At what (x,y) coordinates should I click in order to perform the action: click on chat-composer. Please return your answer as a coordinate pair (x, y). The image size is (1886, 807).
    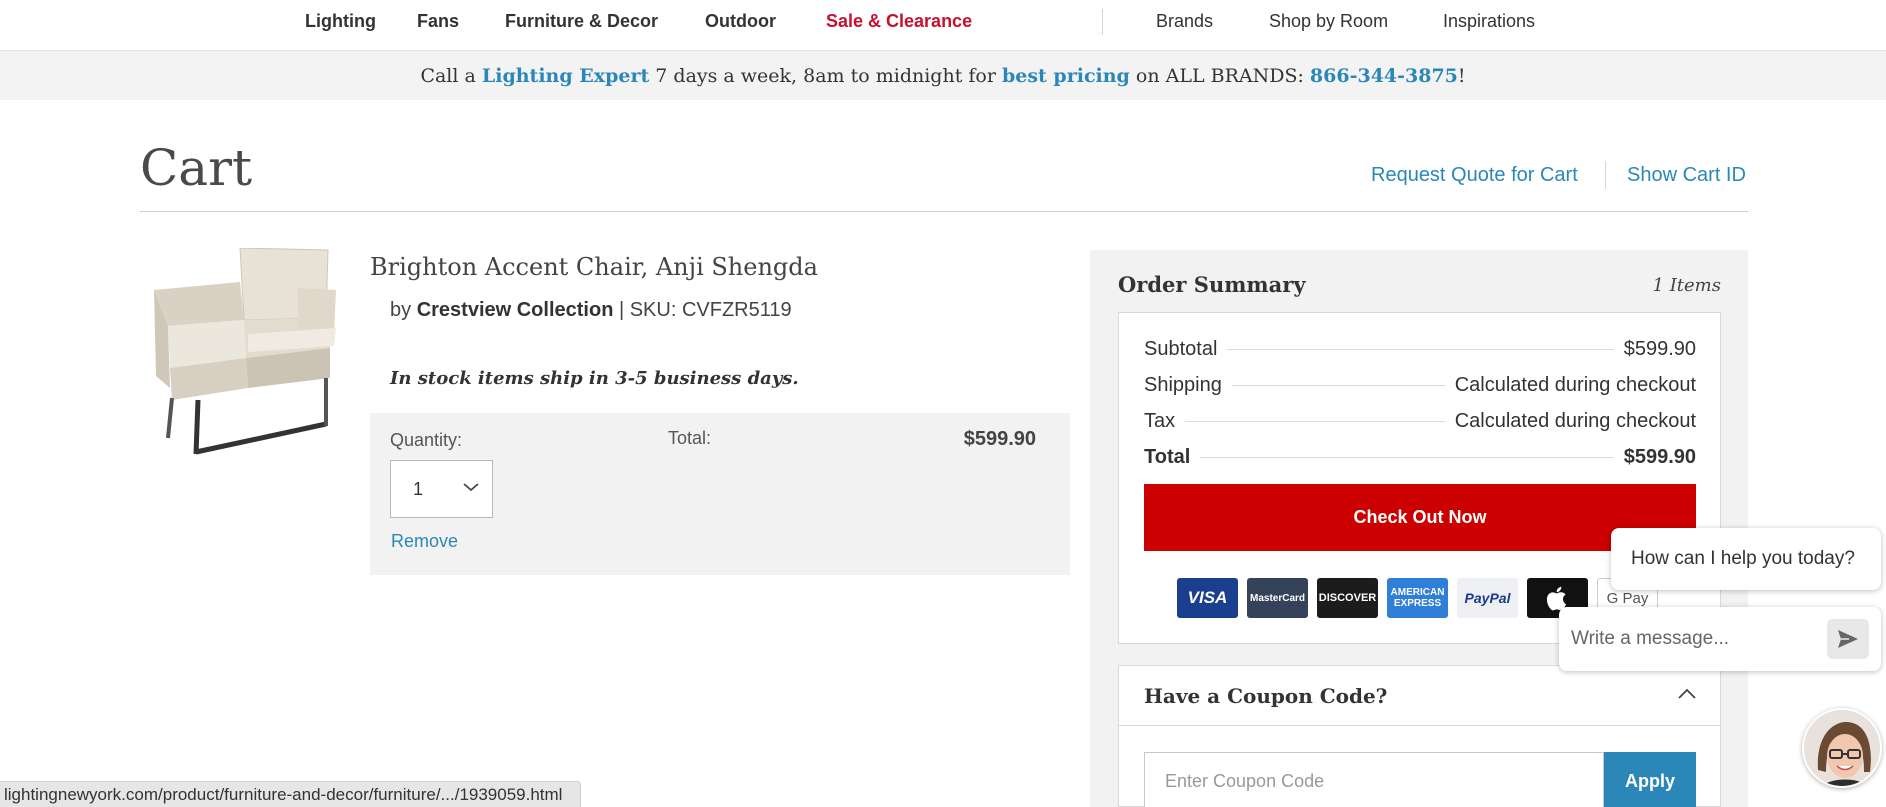
    Looking at the image, I should click on (1720, 639).